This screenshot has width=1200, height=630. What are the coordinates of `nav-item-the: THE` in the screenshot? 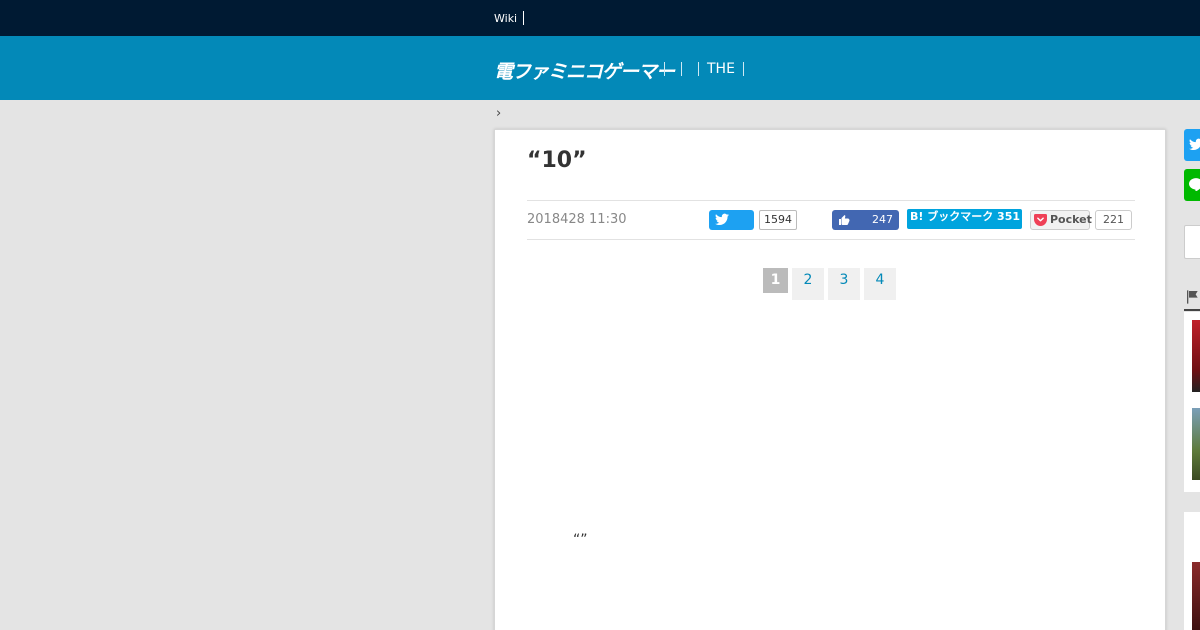 It's located at (721, 69).